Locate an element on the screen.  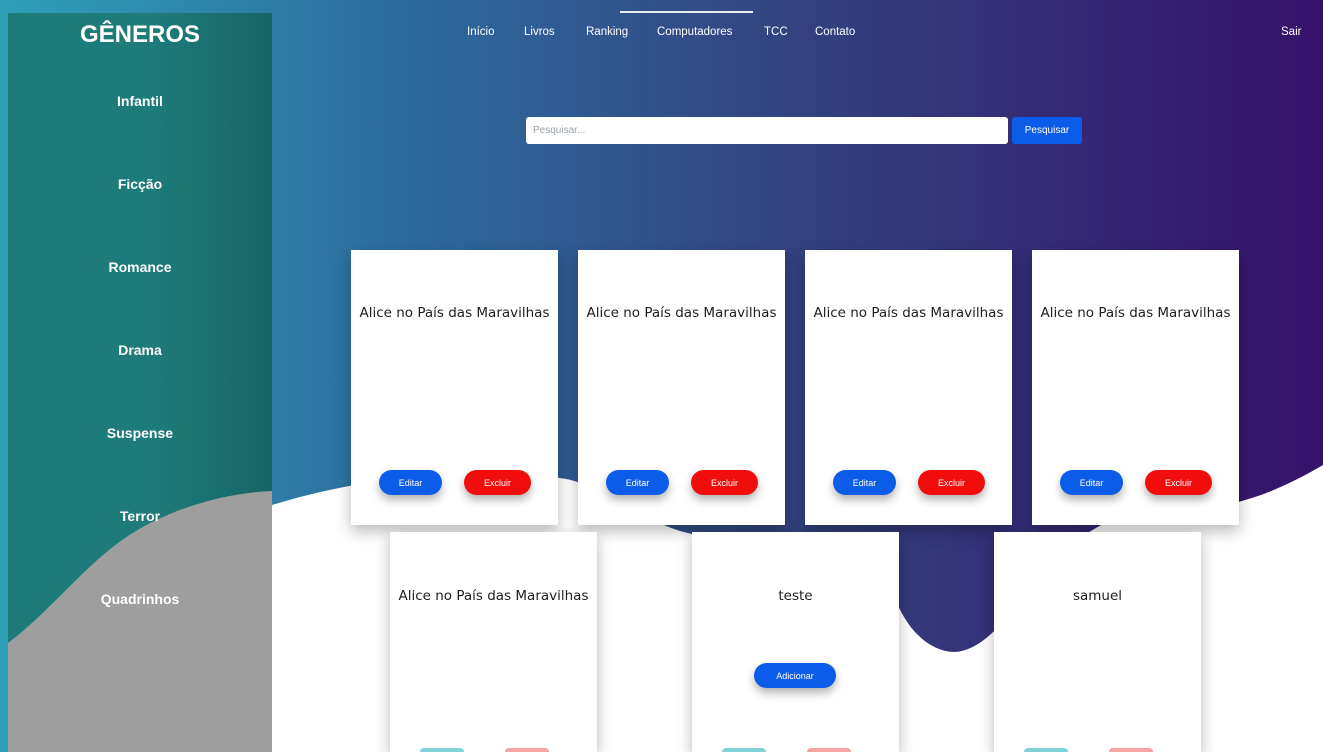
nav-link-livros: Livros is located at coordinates (539, 32).